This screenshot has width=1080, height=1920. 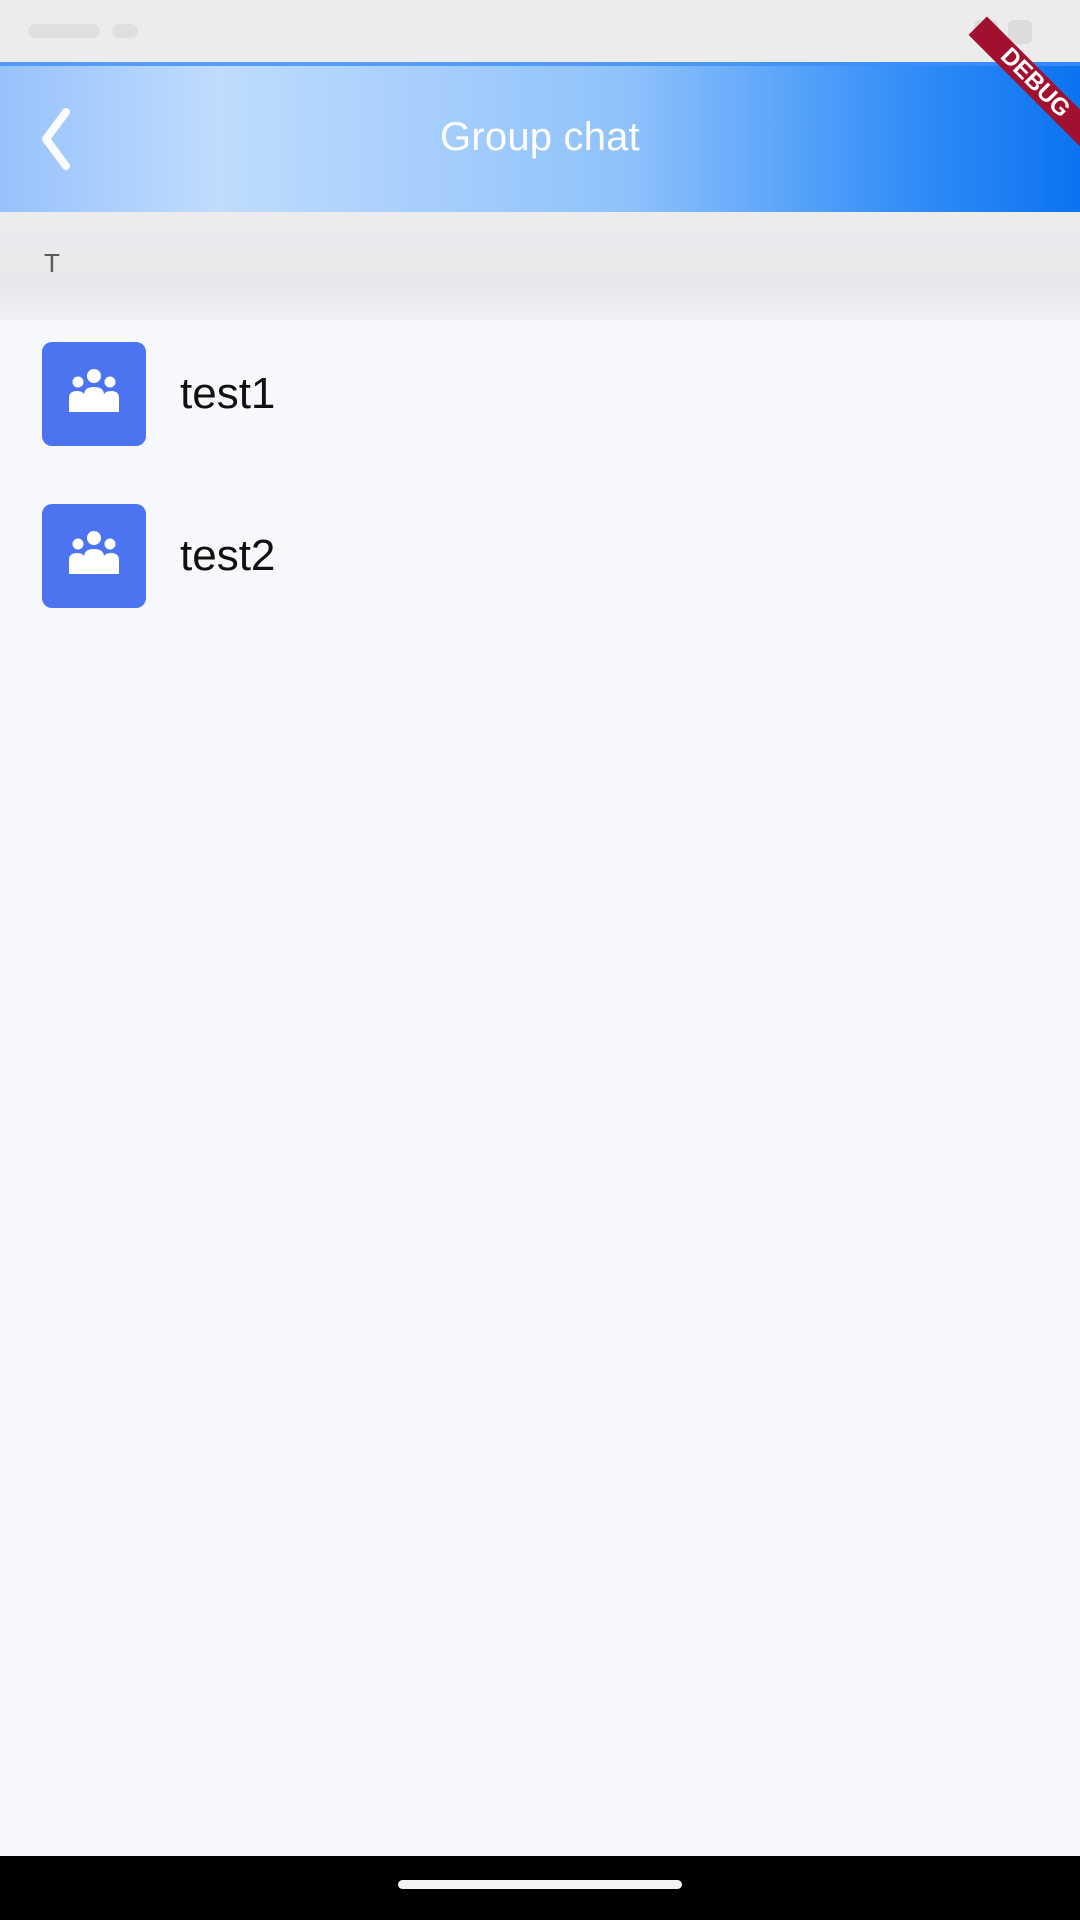 I want to click on group-name: test2, so click(x=228, y=555).